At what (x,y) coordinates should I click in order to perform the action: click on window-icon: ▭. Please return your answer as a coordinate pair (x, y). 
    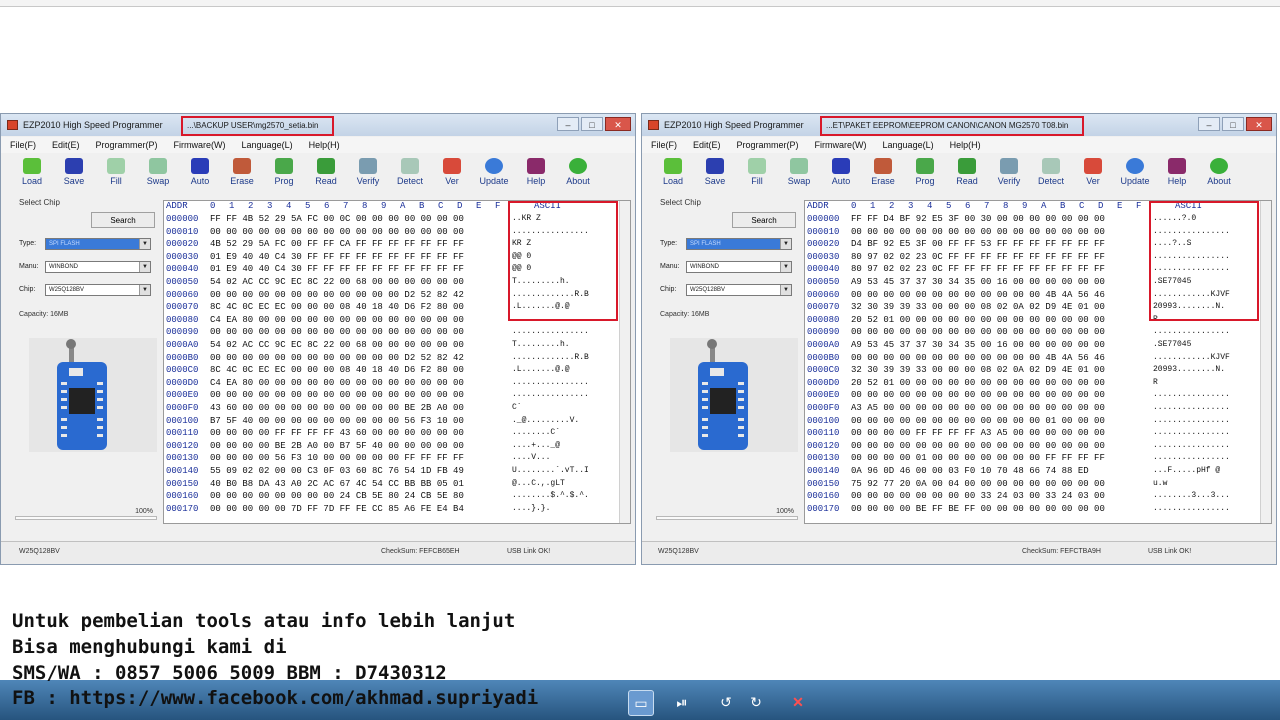
    Looking at the image, I should click on (641, 703).